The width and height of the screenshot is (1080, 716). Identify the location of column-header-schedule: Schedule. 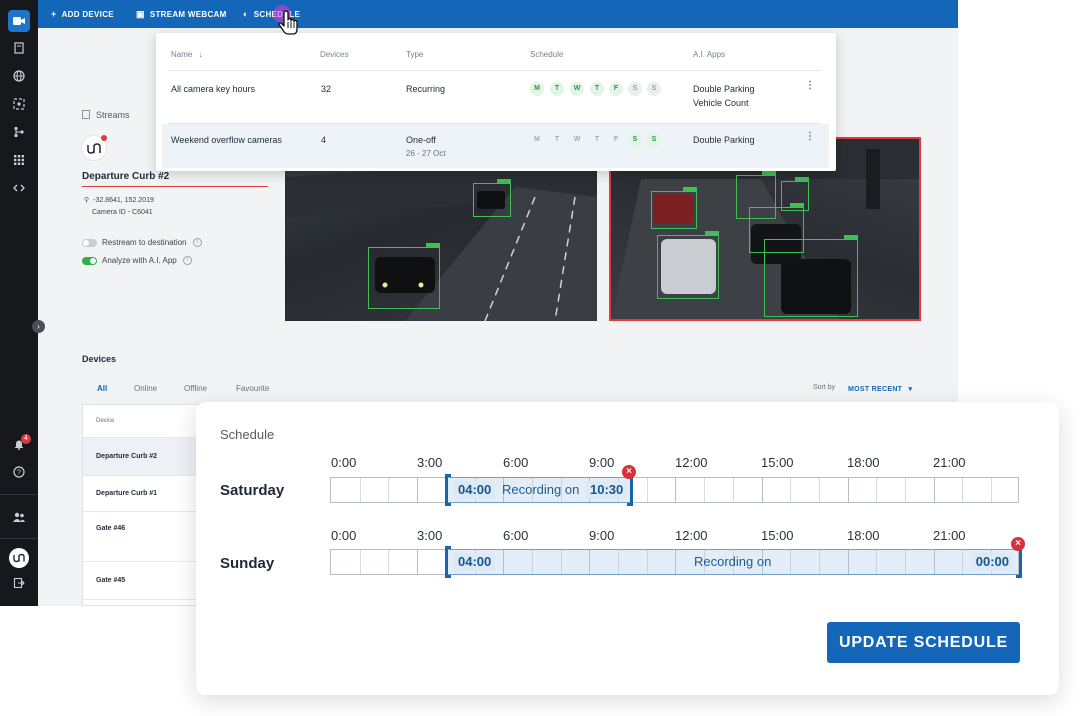
(547, 54).